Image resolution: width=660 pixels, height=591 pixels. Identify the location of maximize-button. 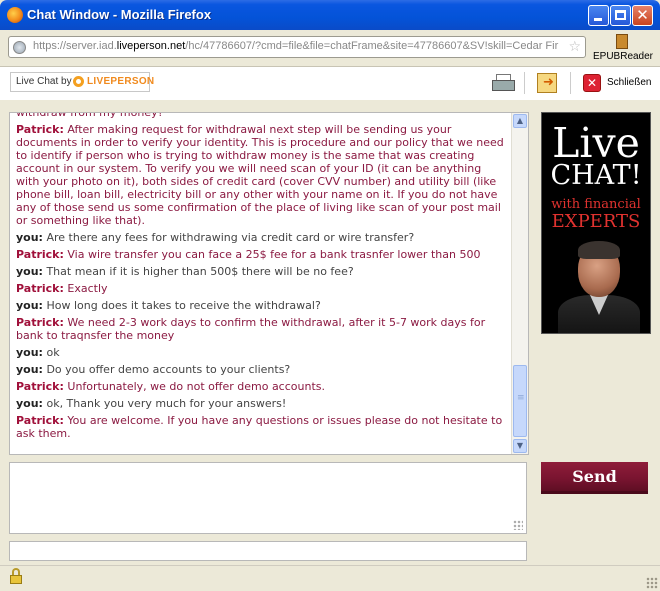
(620, 15).